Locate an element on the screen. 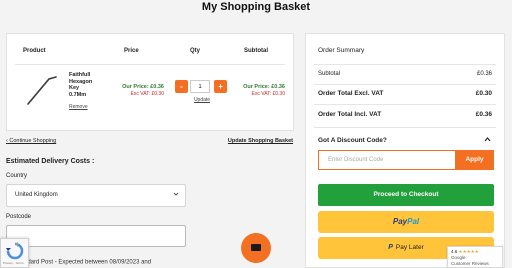 The width and height of the screenshot is (512, 268). product-image is located at coordinates (44, 90).